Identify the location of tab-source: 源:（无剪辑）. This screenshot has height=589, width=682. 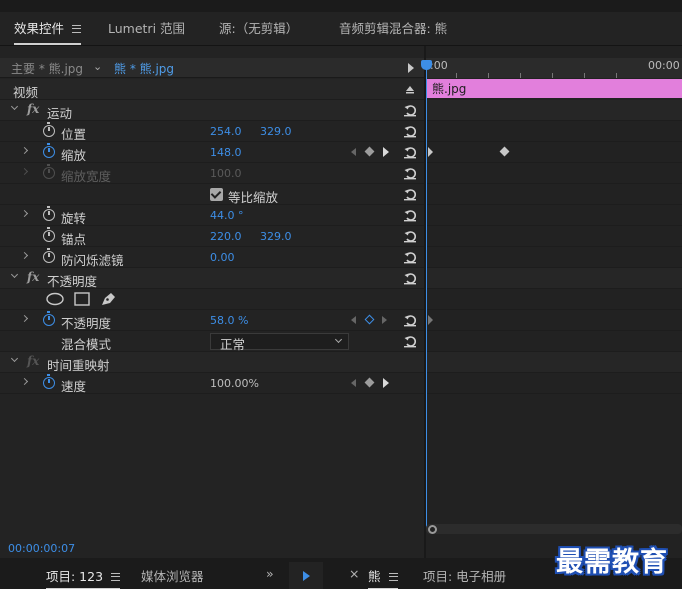
(258, 30).